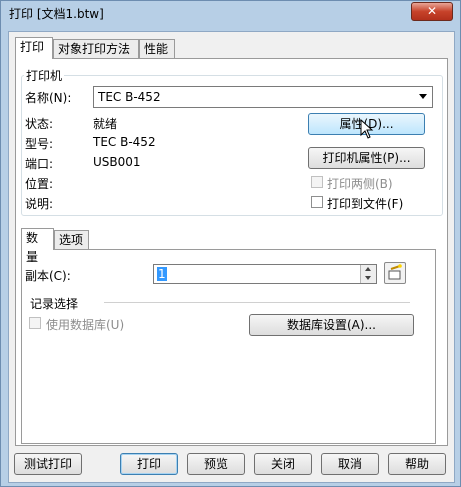  Describe the element at coordinates (367, 128) in the screenshot. I see `mouse-cursor-icon` at that location.